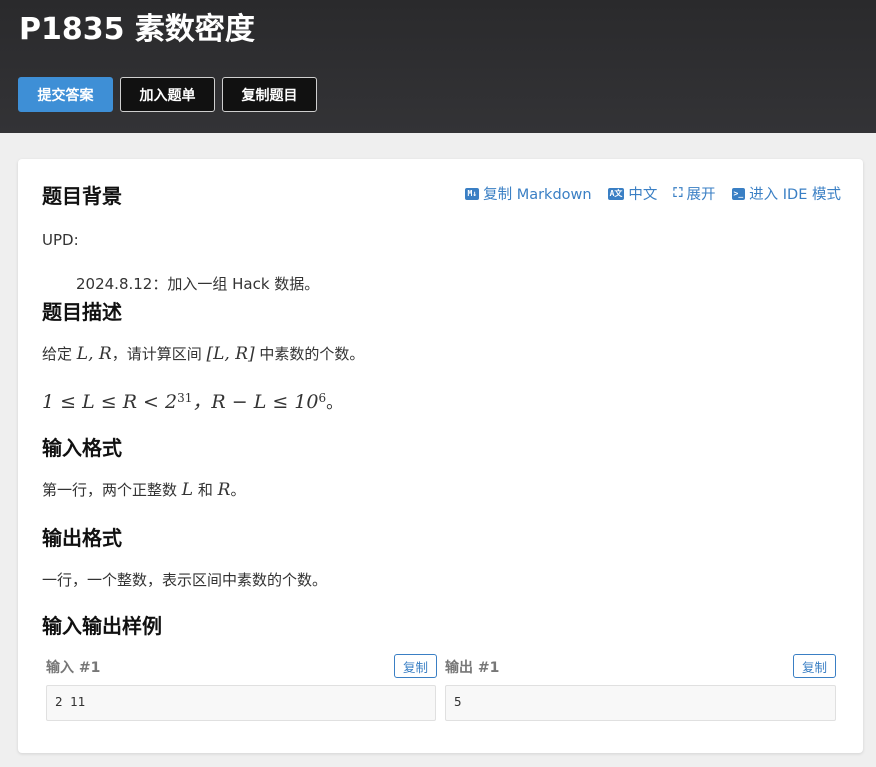  Describe the element at coordinates (167, 94) in the screenshot. I see `add-to-list-button: 加入题单` at that location.